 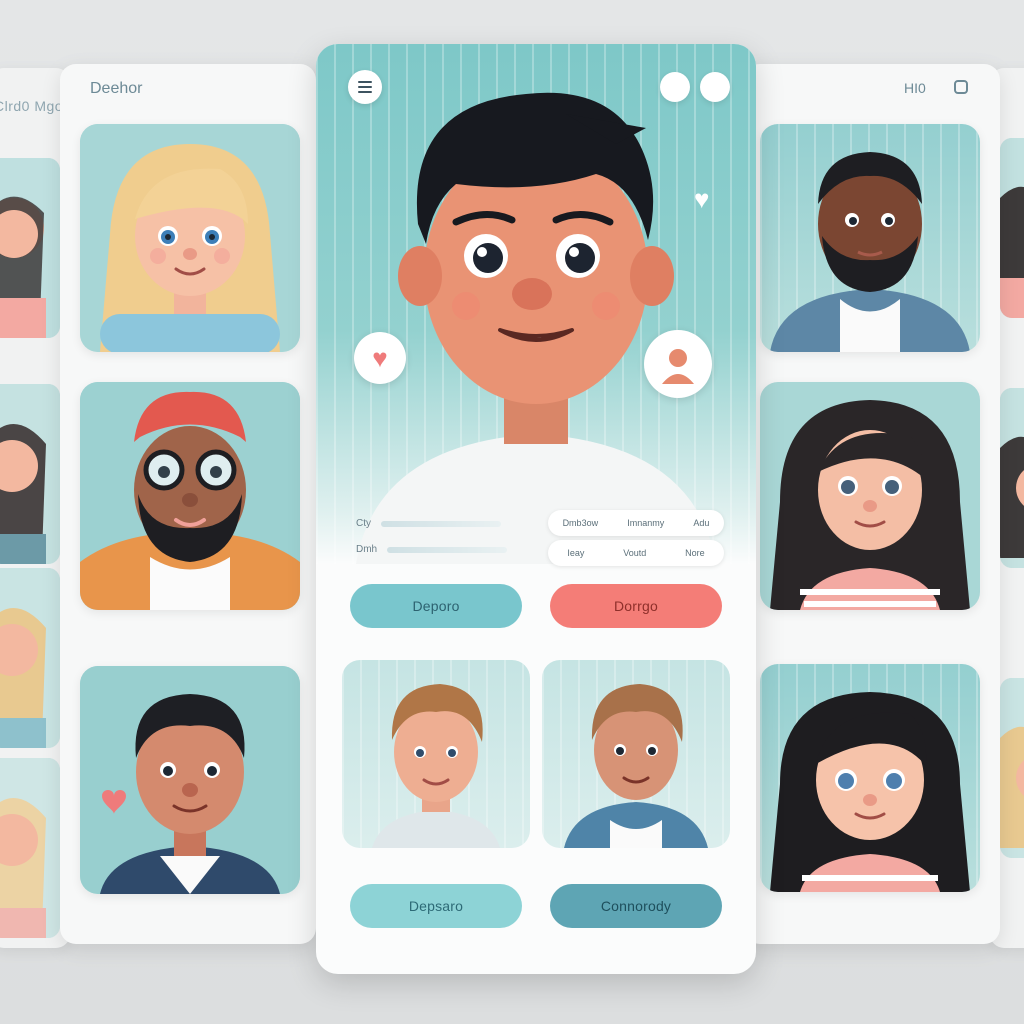 I want to click on profile-card-woman-bangs, so click(x=870, y=778).